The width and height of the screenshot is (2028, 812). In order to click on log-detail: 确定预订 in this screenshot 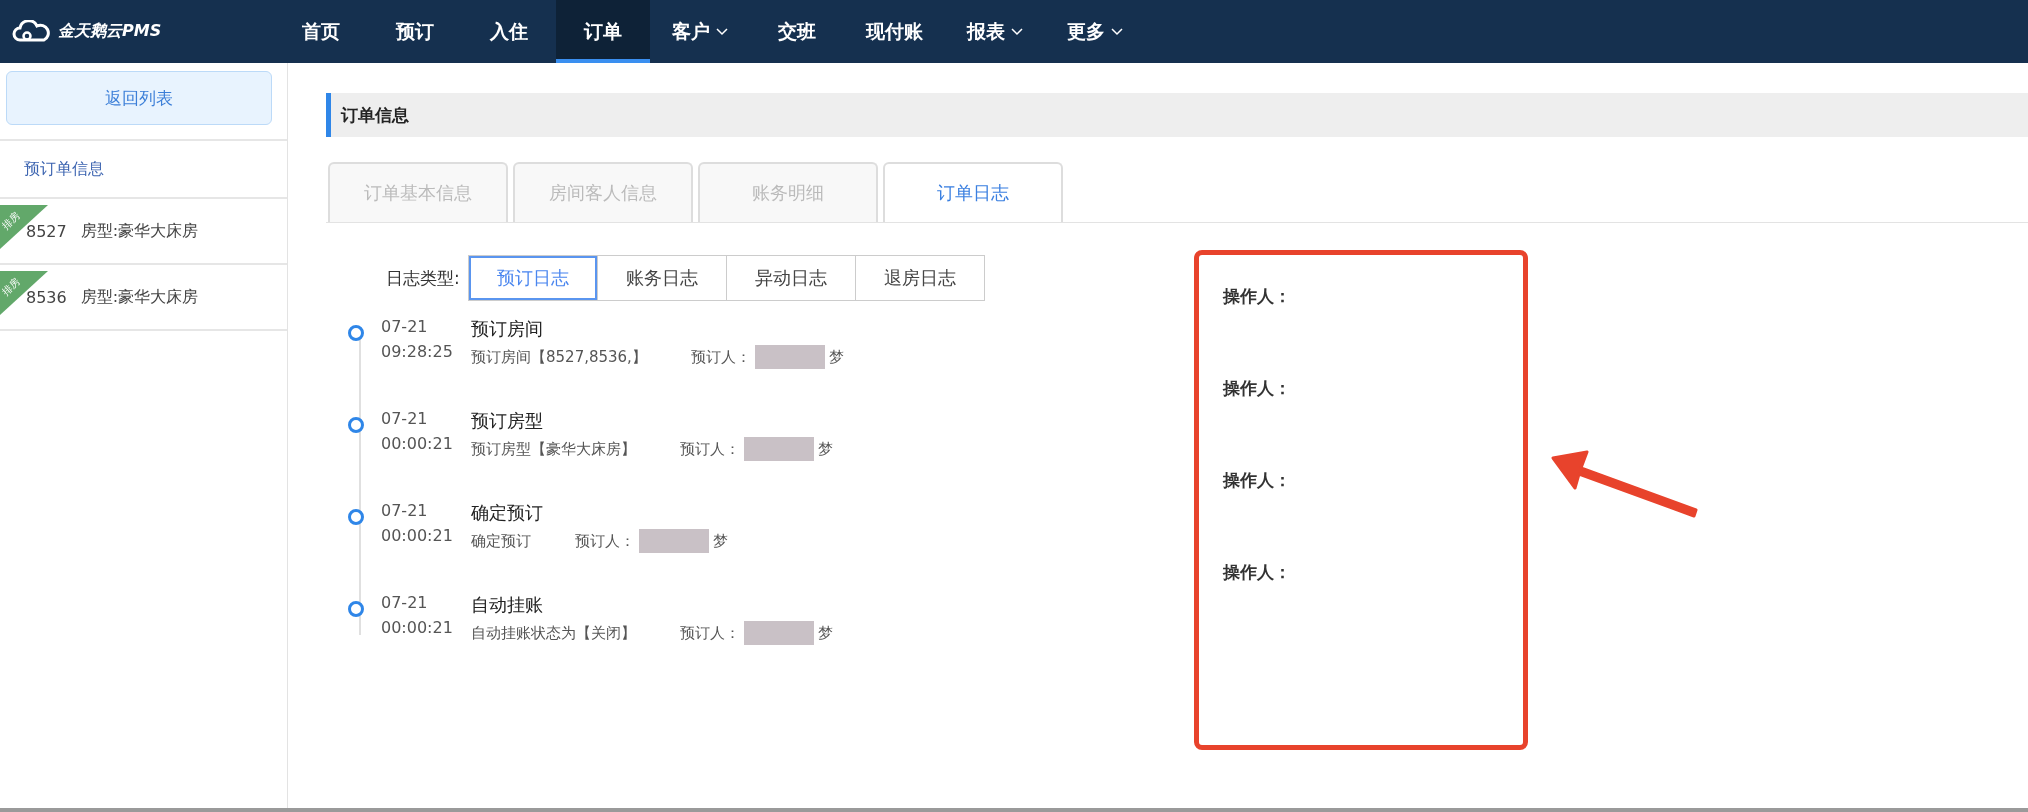, I will do `click(501, 541)`.